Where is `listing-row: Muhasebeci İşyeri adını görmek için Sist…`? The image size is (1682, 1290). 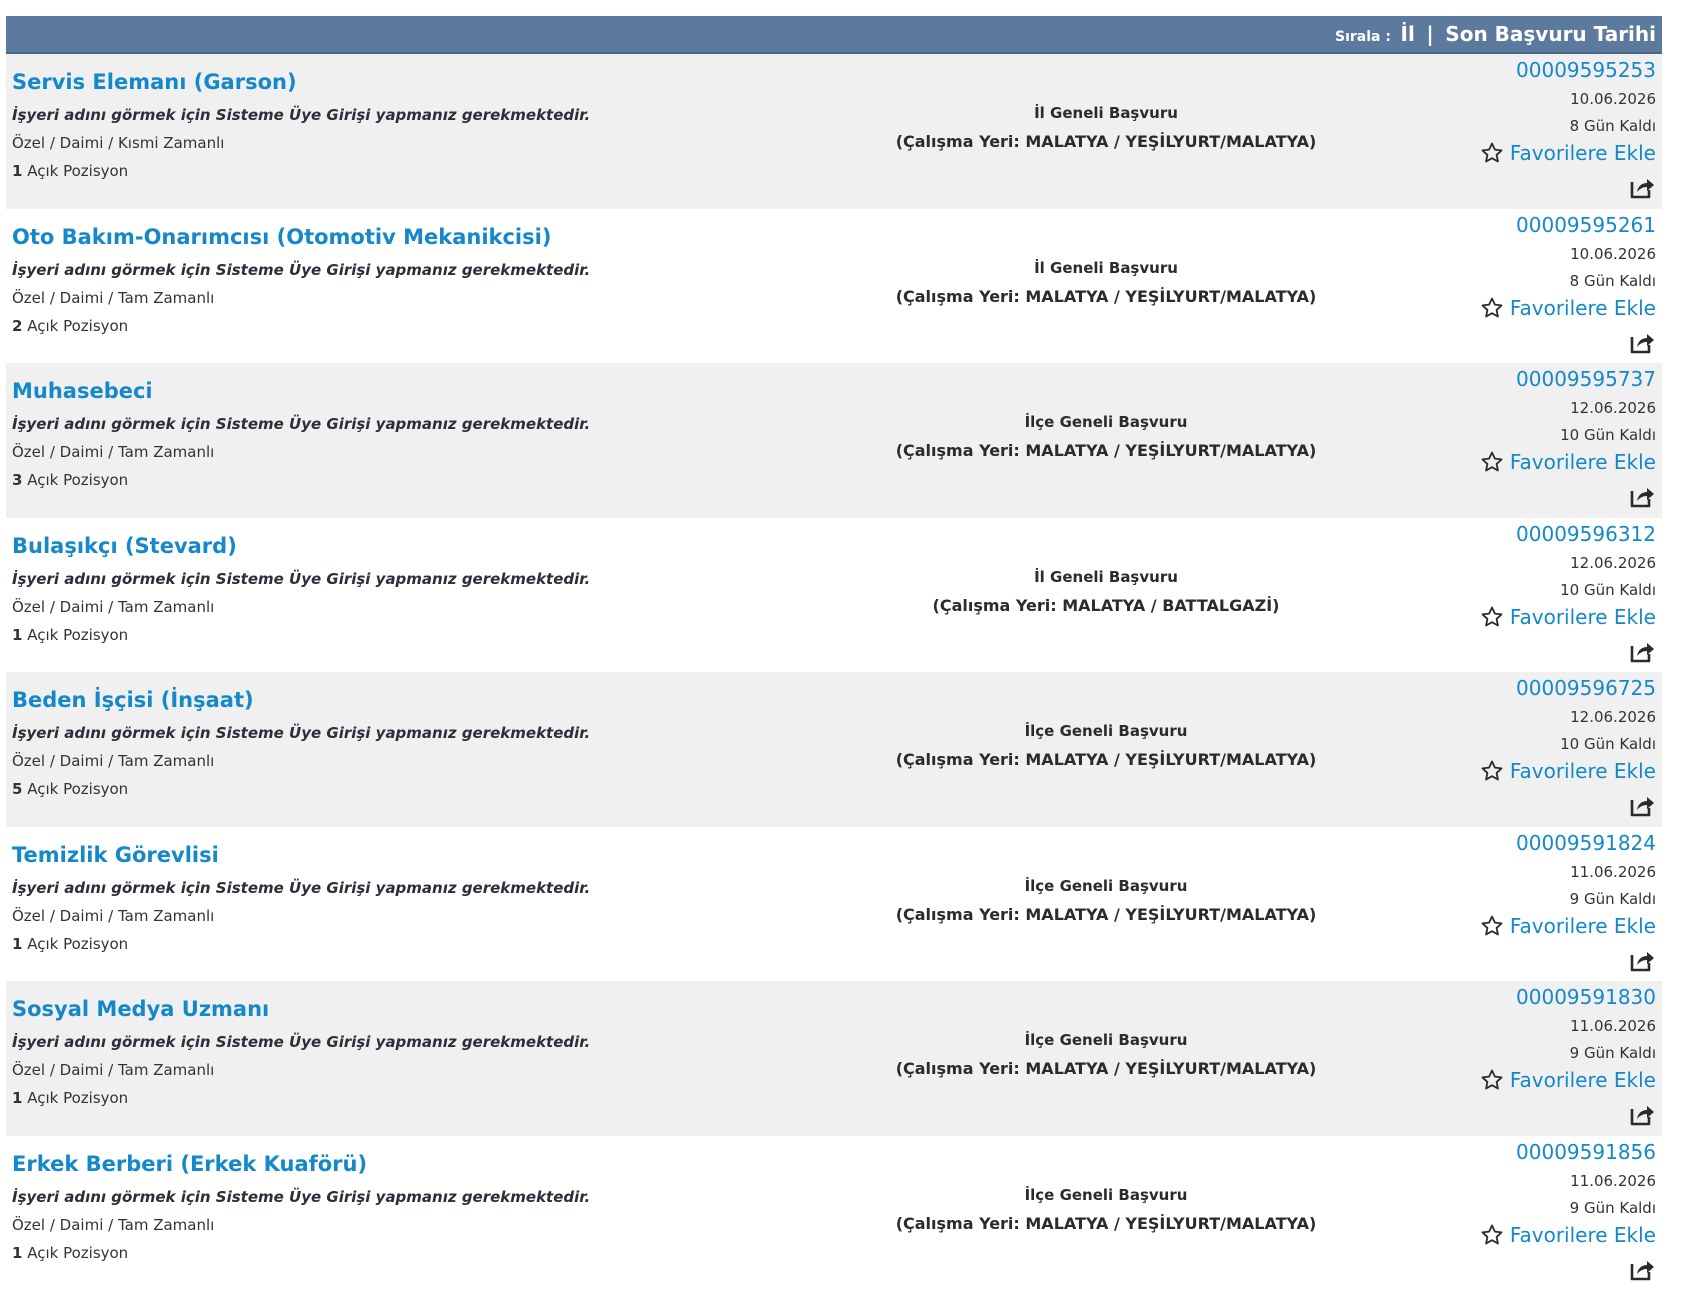 listing-row: Muhasebeci İşyeri adını görmek için Sist… is located at coordinates (834, 440).